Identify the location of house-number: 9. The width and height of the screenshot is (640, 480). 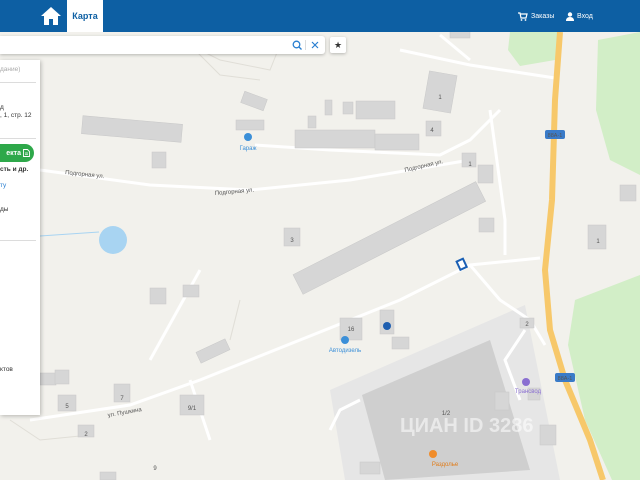
(155, 469).